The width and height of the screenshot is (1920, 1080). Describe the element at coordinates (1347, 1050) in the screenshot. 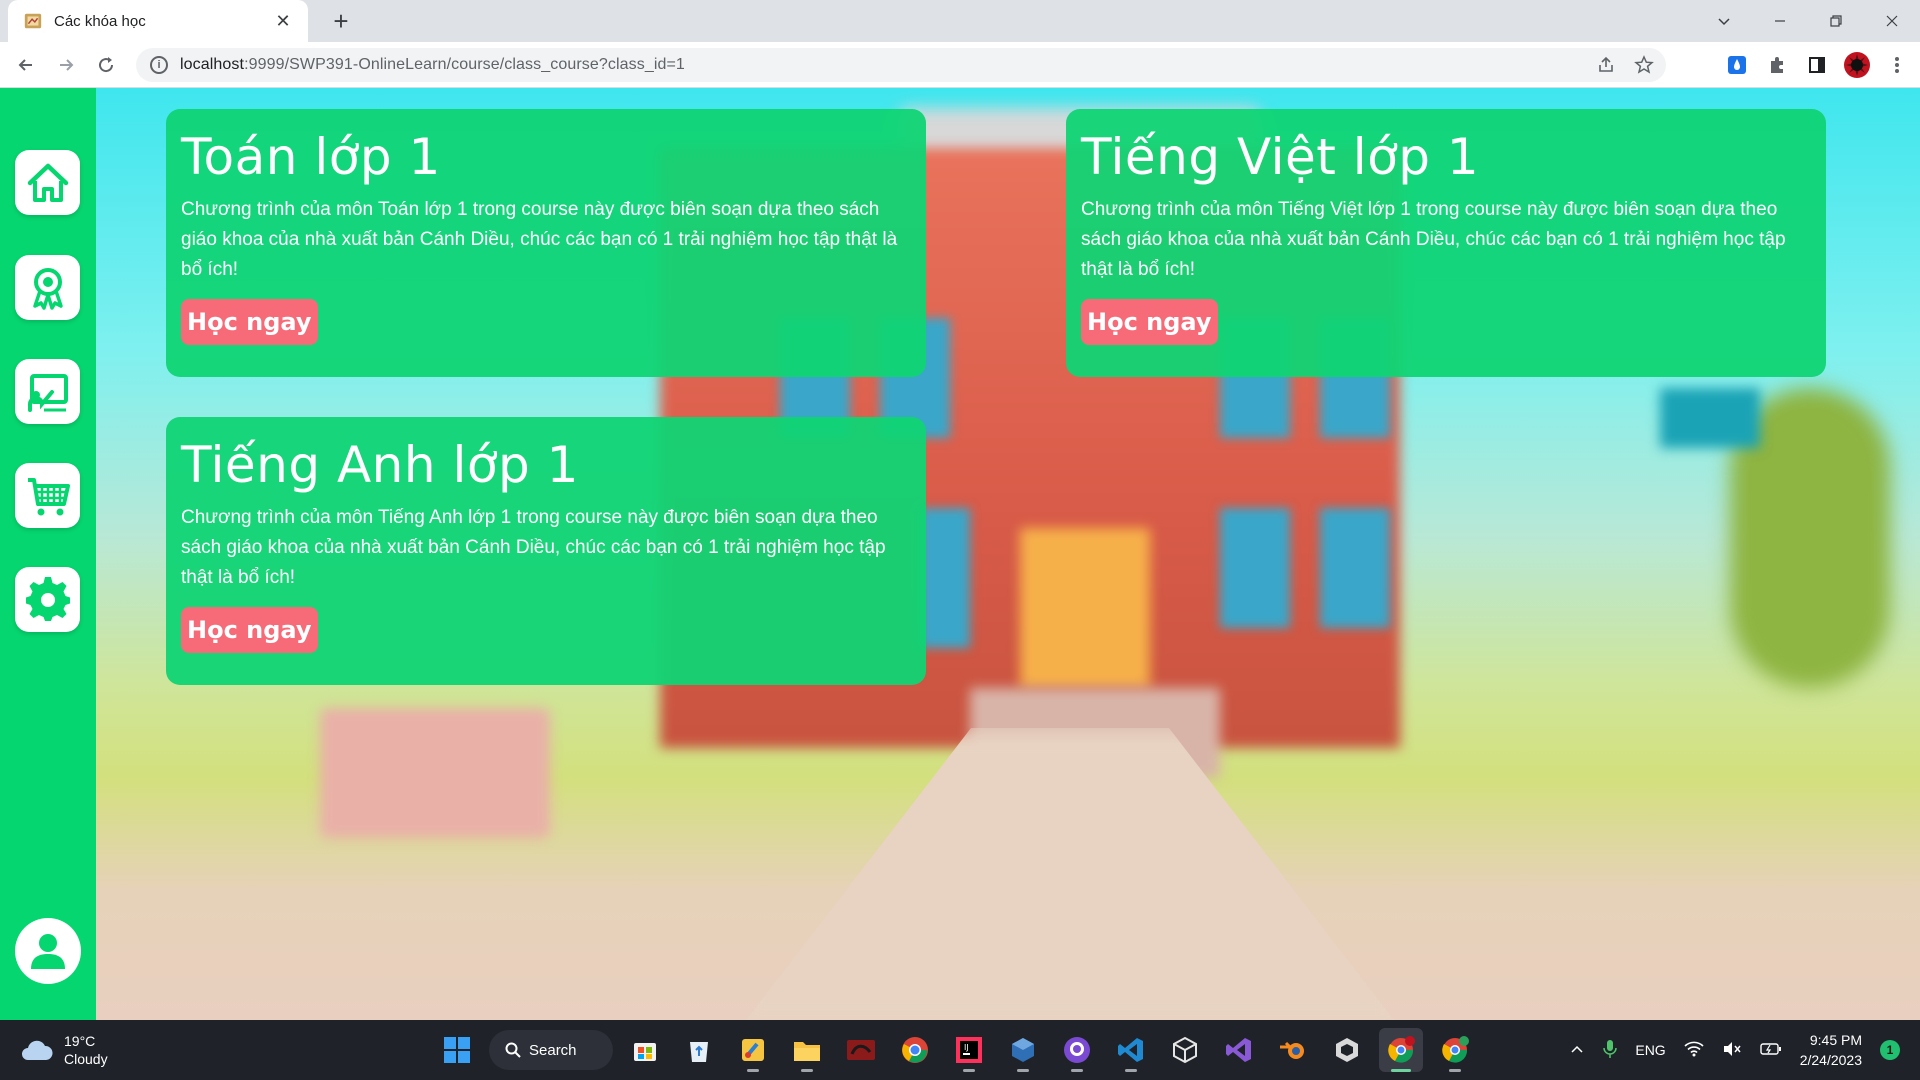

I see `unity-hub-icon` at that location.